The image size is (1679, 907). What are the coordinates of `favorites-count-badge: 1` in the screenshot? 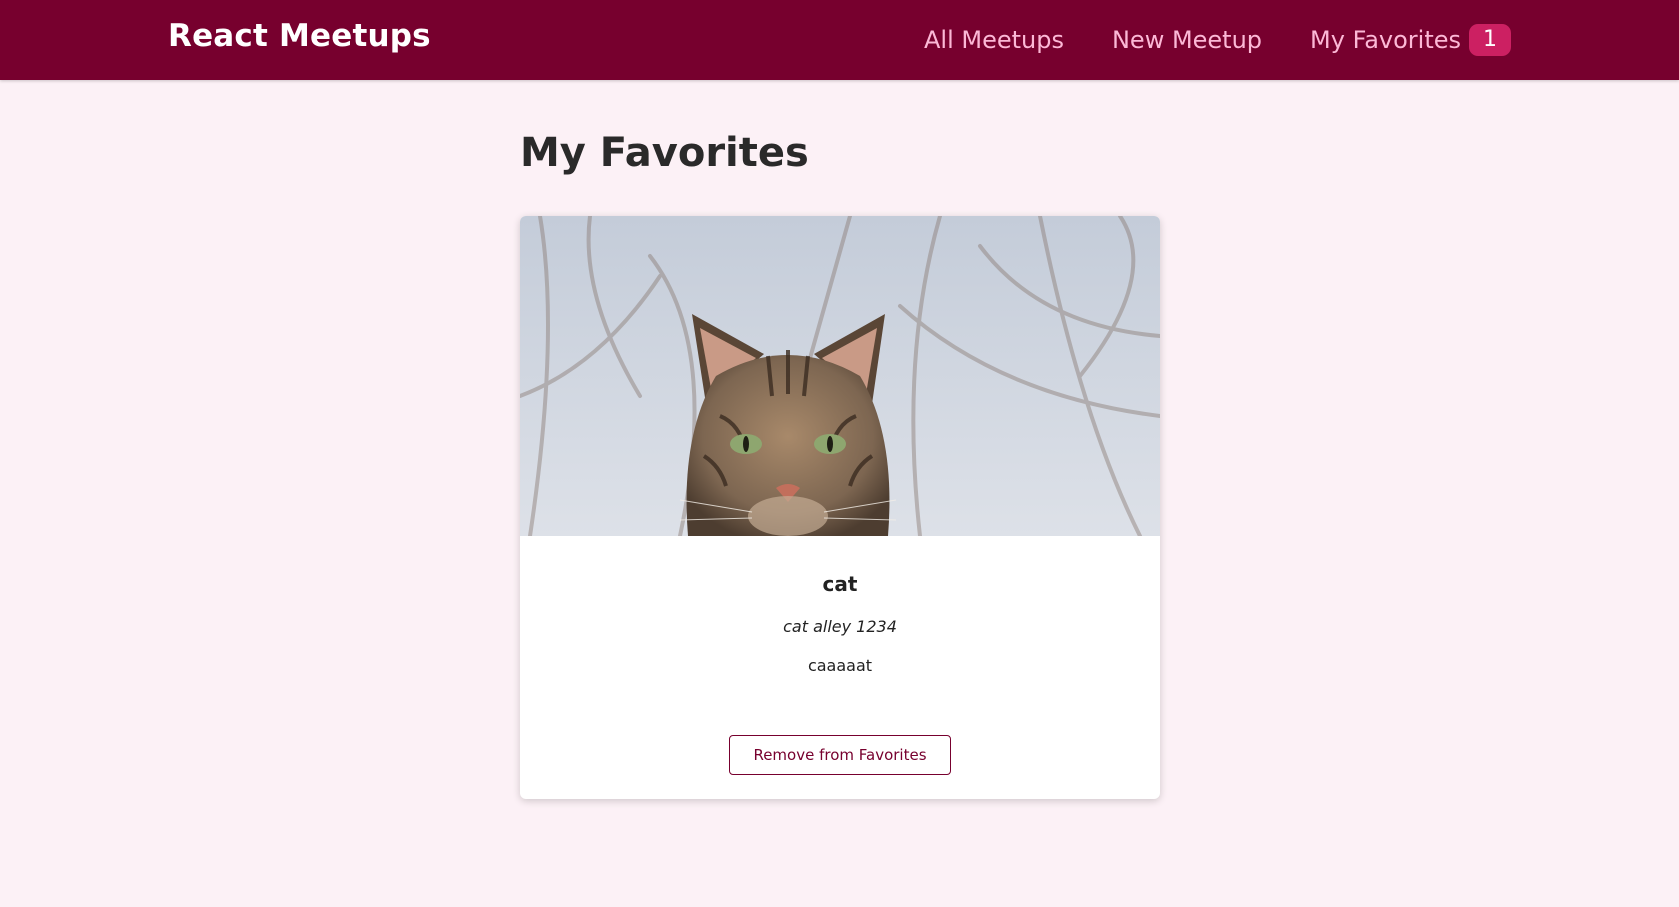 It's located at (1490, 40).